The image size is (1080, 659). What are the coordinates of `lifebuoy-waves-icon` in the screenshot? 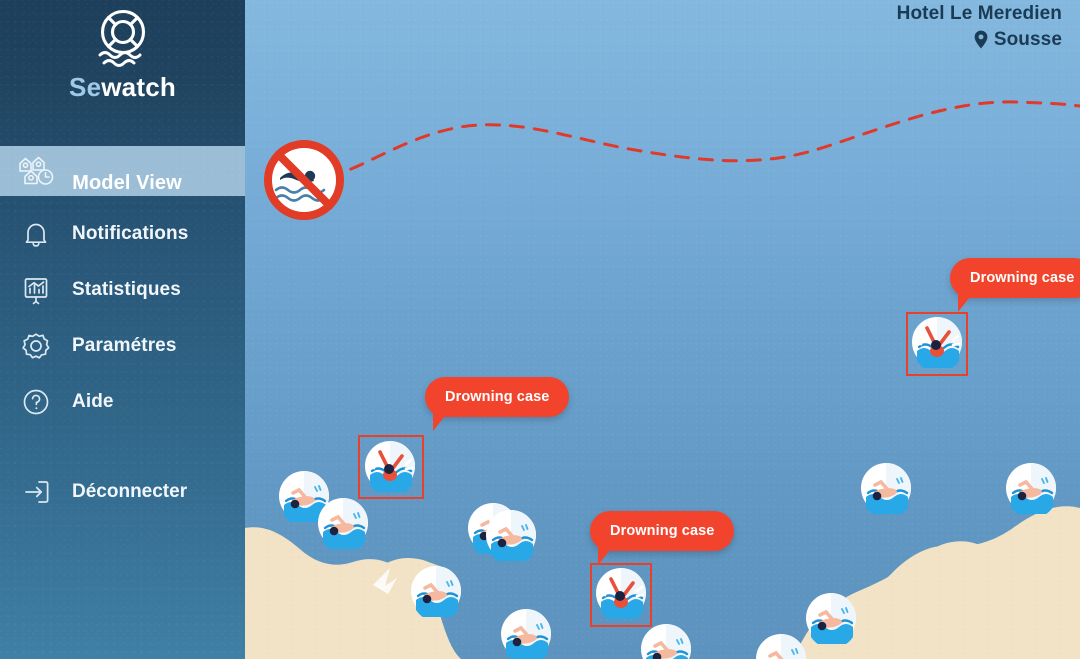 It's located at (121, 38).